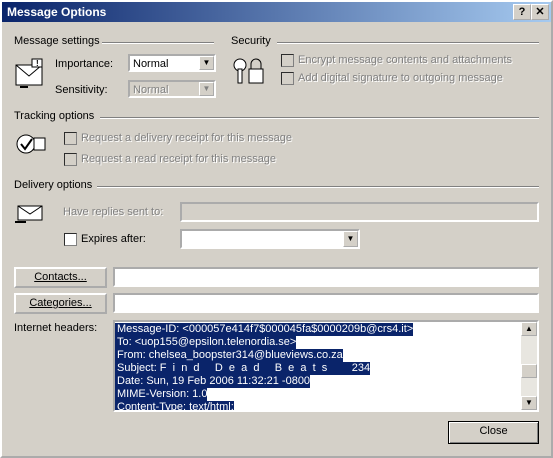 The image size is (553, 458). Describe the element at coordinates (70, 159) in the screenshot. I see `read-receipt-checkbox` at that location.